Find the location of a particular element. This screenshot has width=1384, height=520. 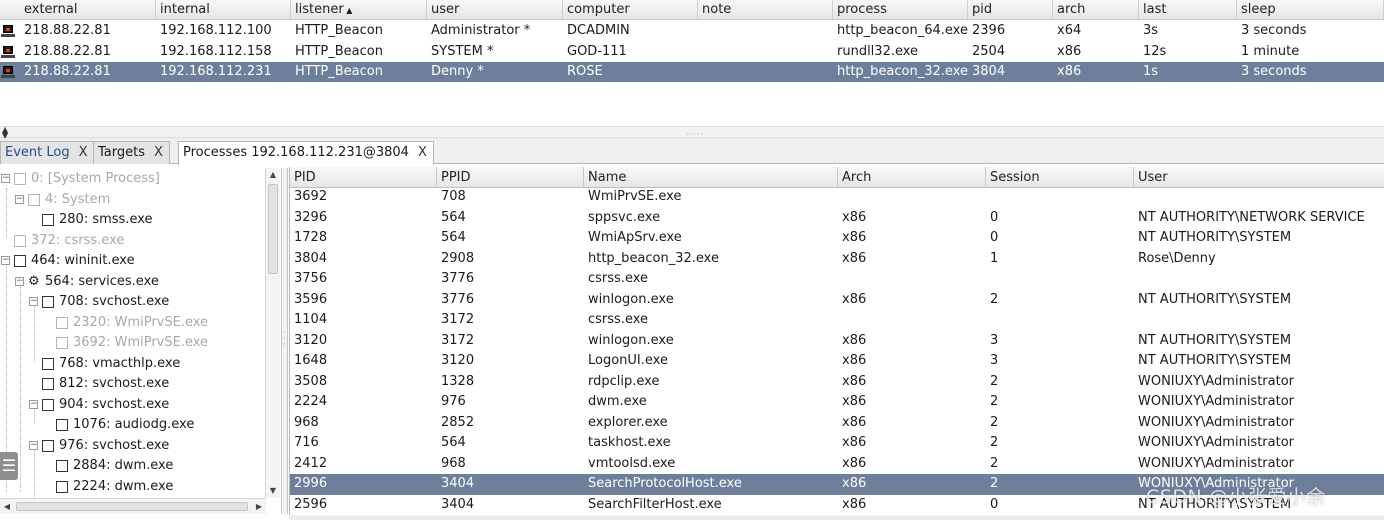

tree-node: − 4: System is located at coordinates (132, 200).